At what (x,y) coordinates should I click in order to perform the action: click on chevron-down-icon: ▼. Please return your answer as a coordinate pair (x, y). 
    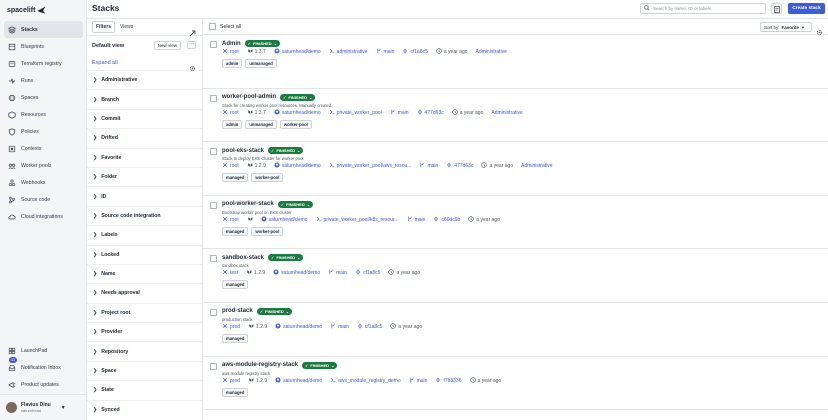
    Looking at the image, I should click on (63, 408).